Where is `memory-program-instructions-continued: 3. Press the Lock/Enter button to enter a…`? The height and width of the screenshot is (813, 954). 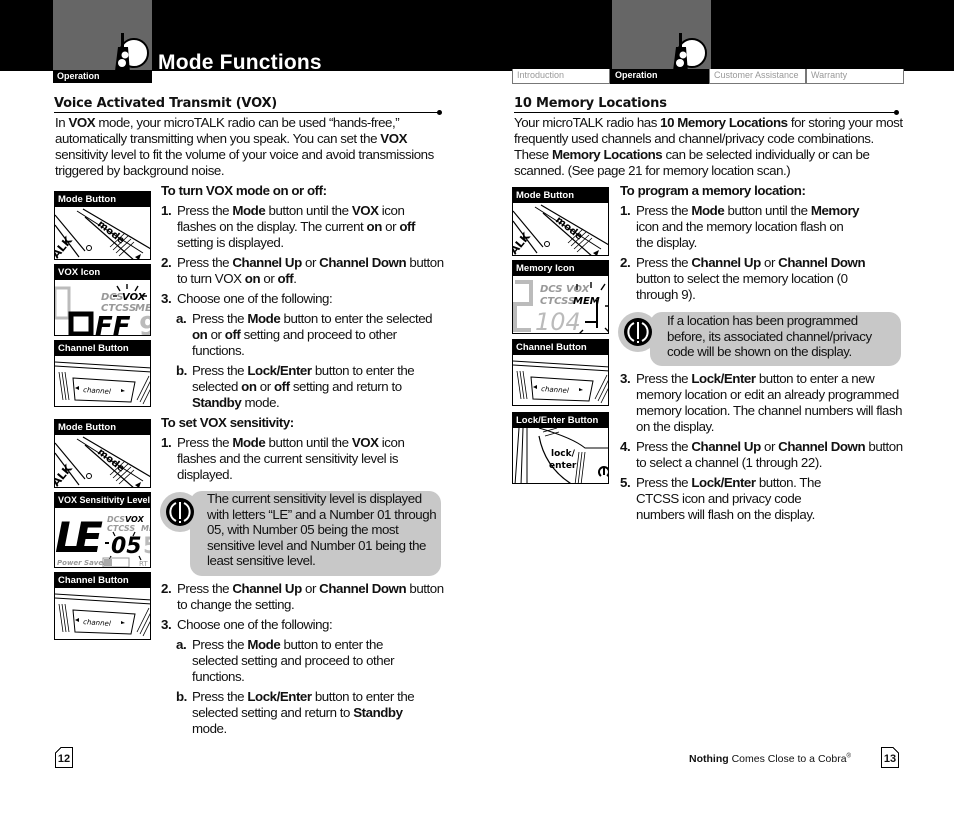
memory-program-instructions-continued: 3. Press the Lock/Enter button to enter a… is located at coordinates (762, 449).